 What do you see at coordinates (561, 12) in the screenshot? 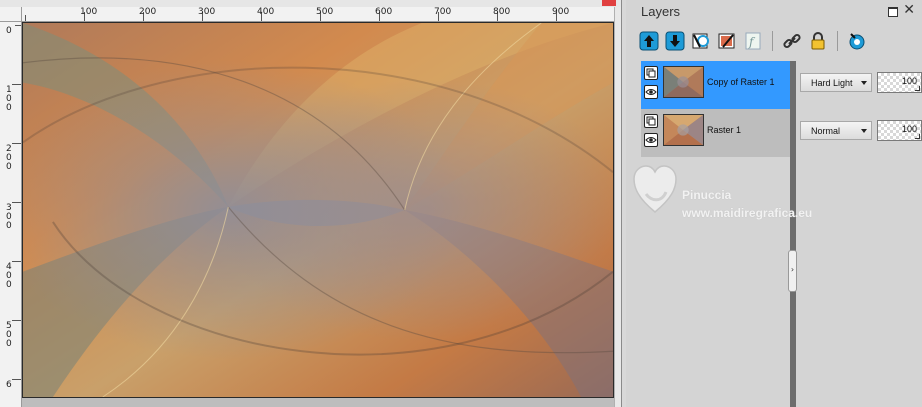
I see `ruler-label: 900` at bounding box center [561, 12].